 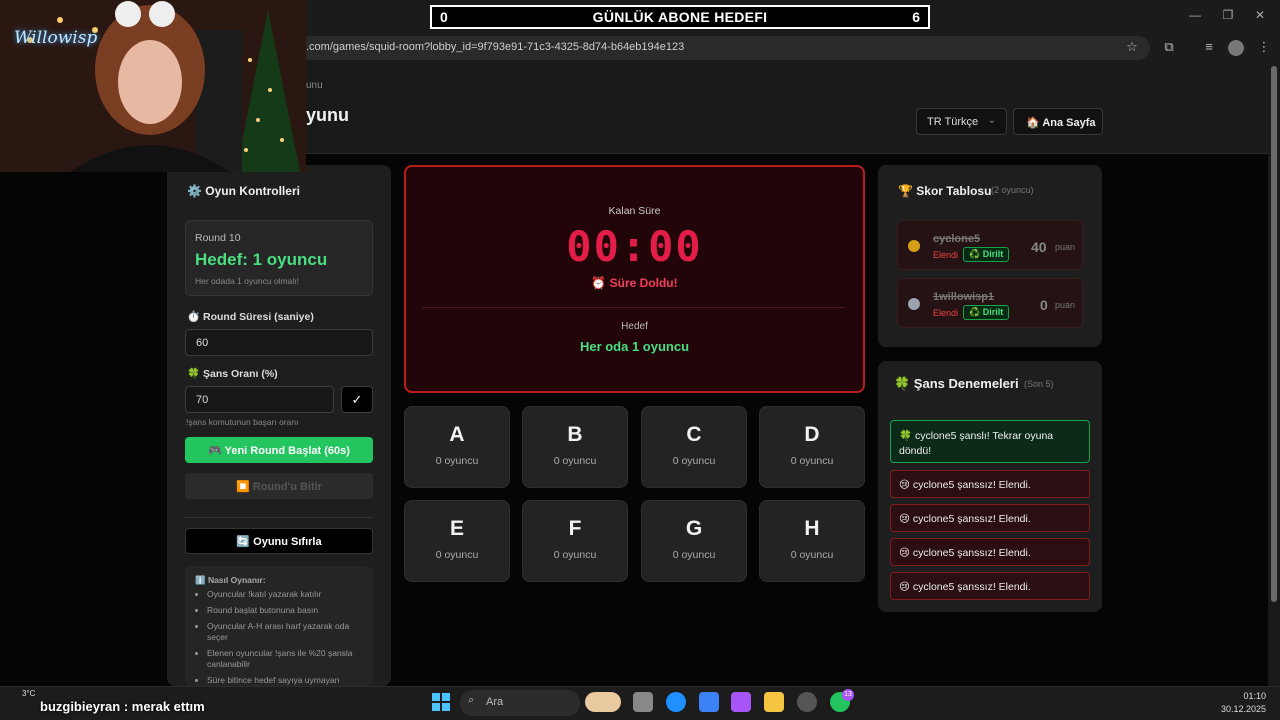 I want to click on room-card-e: E 0 oyuncu, so click(x=457, y=541).